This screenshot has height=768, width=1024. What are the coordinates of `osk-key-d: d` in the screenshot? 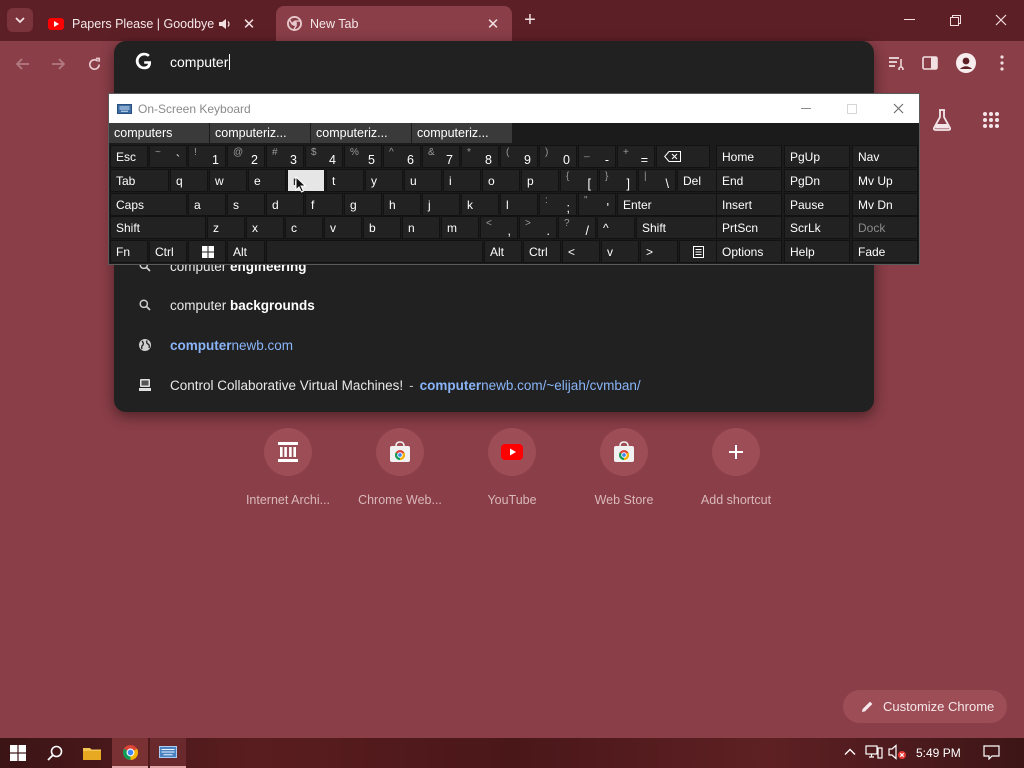 It's located at (285, 204).